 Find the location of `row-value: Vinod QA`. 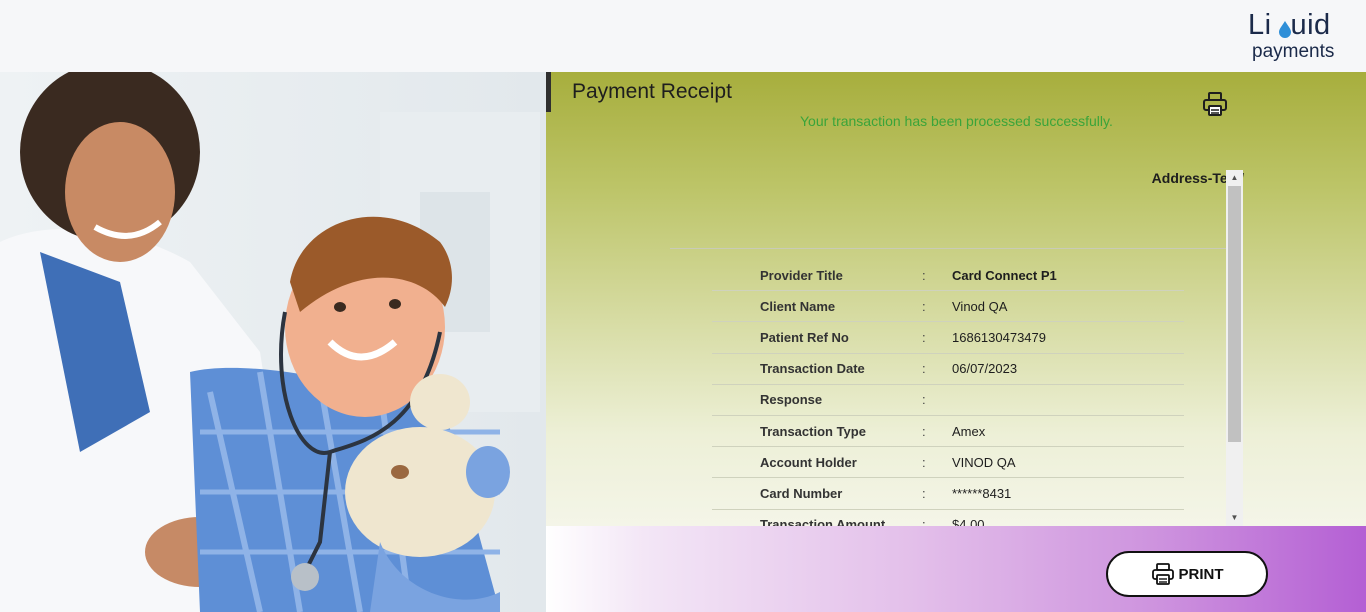

row-value: Vinod QA is located at coordinates (980, 306).